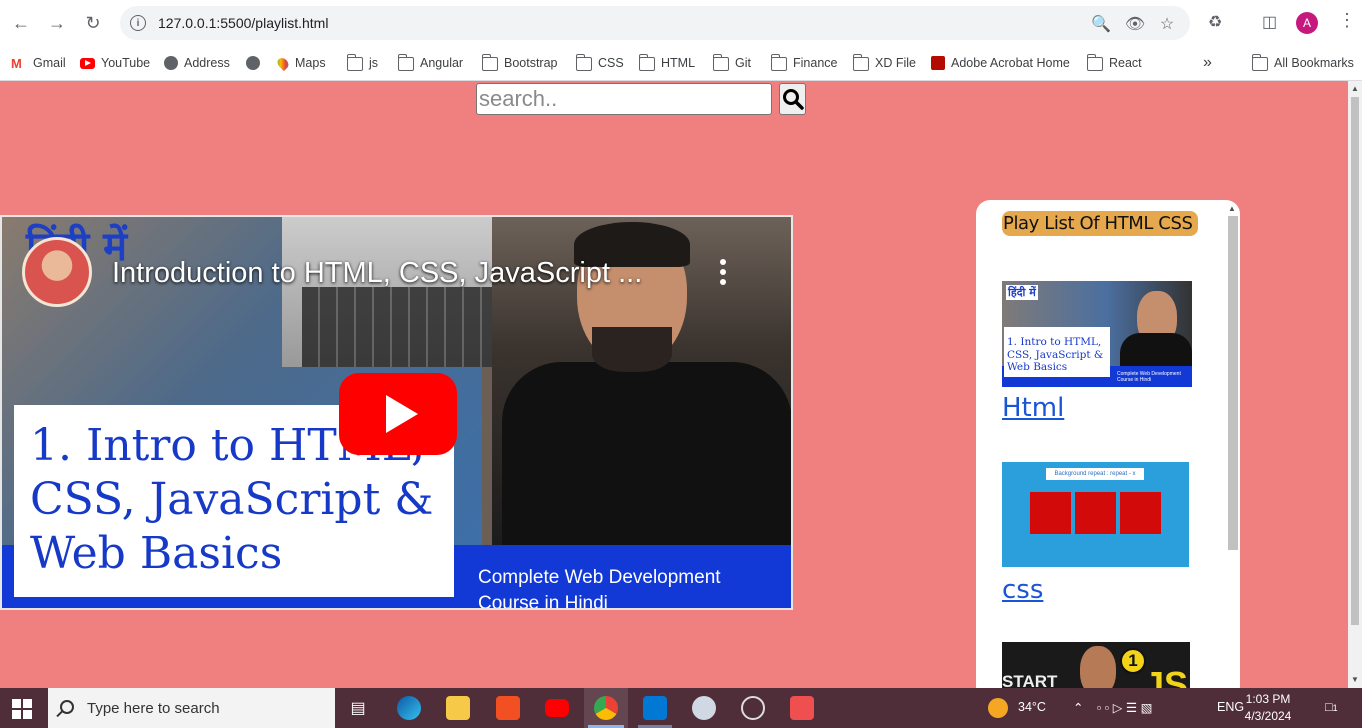 The image size is (1362, 728). What do you see at coordinates (1335, 708) in the screenshot?
I see `notification-count: 1` at bounding box center [1335, 708].